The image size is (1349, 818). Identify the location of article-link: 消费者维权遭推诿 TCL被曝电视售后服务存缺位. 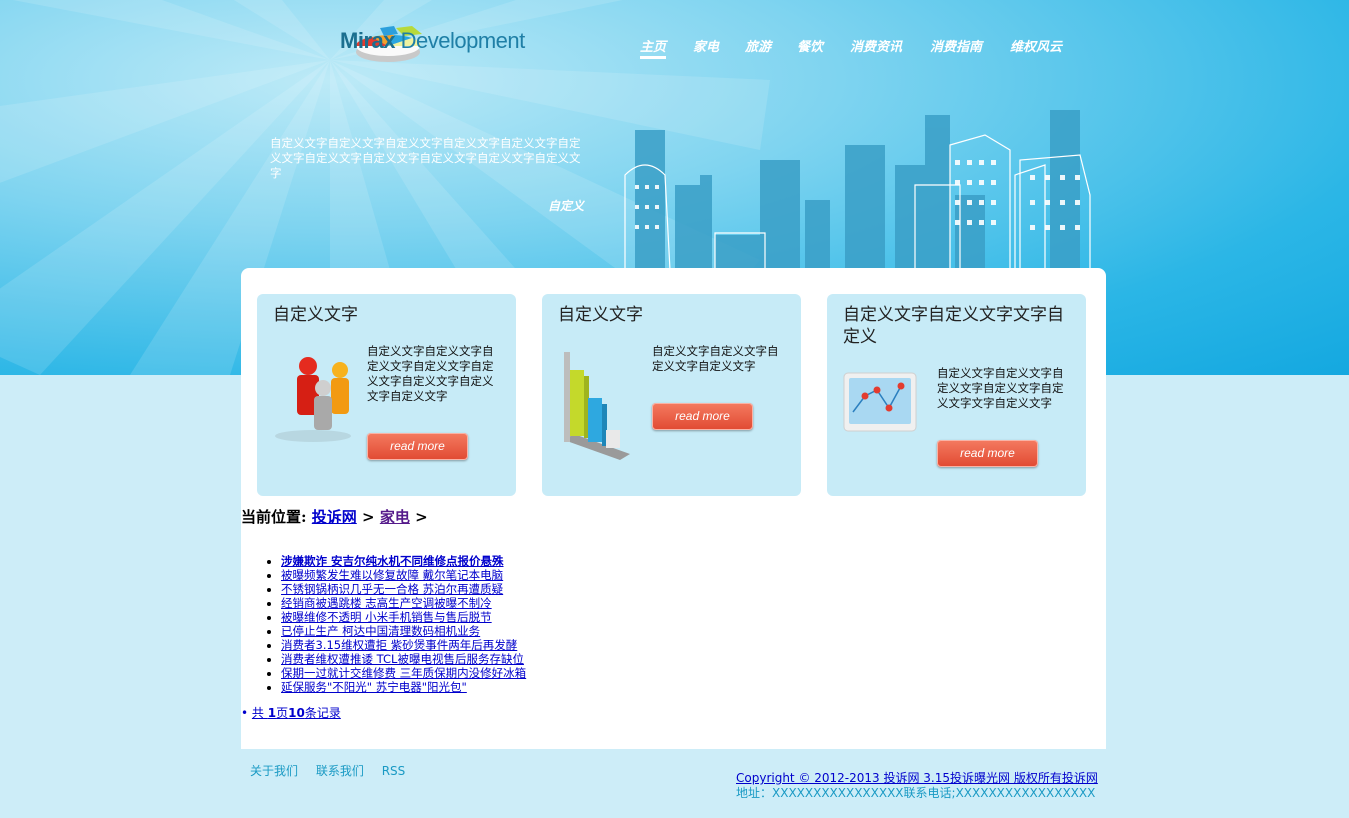
(402, 659).